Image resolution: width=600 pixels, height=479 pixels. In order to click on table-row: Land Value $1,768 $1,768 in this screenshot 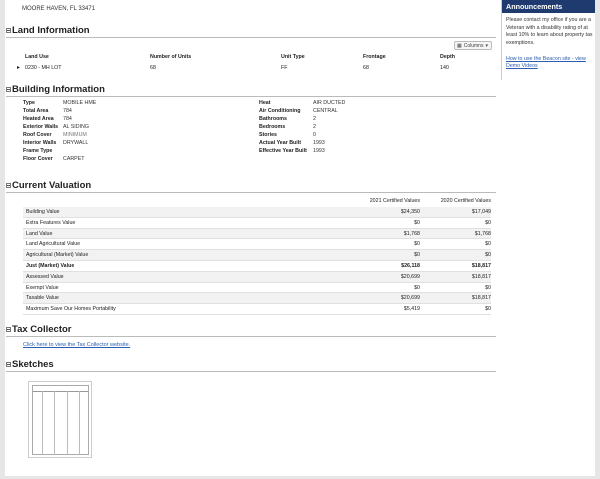, I will do `click(257, 234)`.